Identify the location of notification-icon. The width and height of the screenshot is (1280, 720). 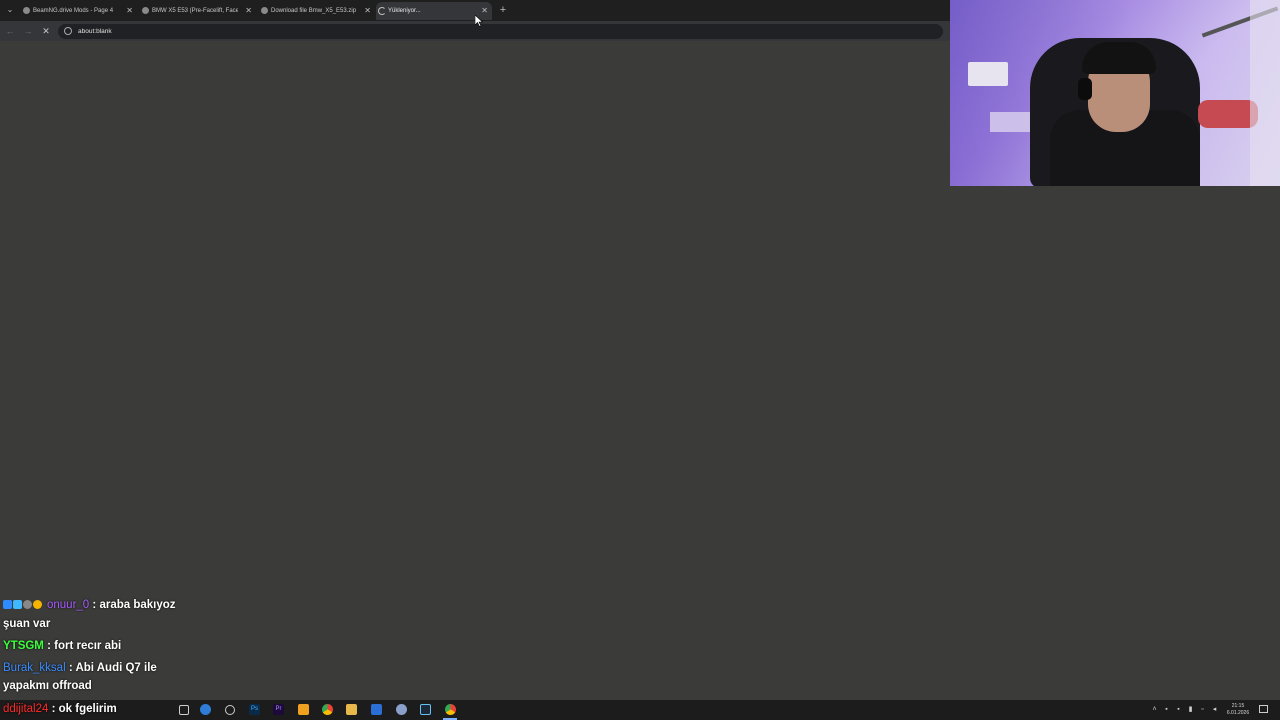
(1263, 709).